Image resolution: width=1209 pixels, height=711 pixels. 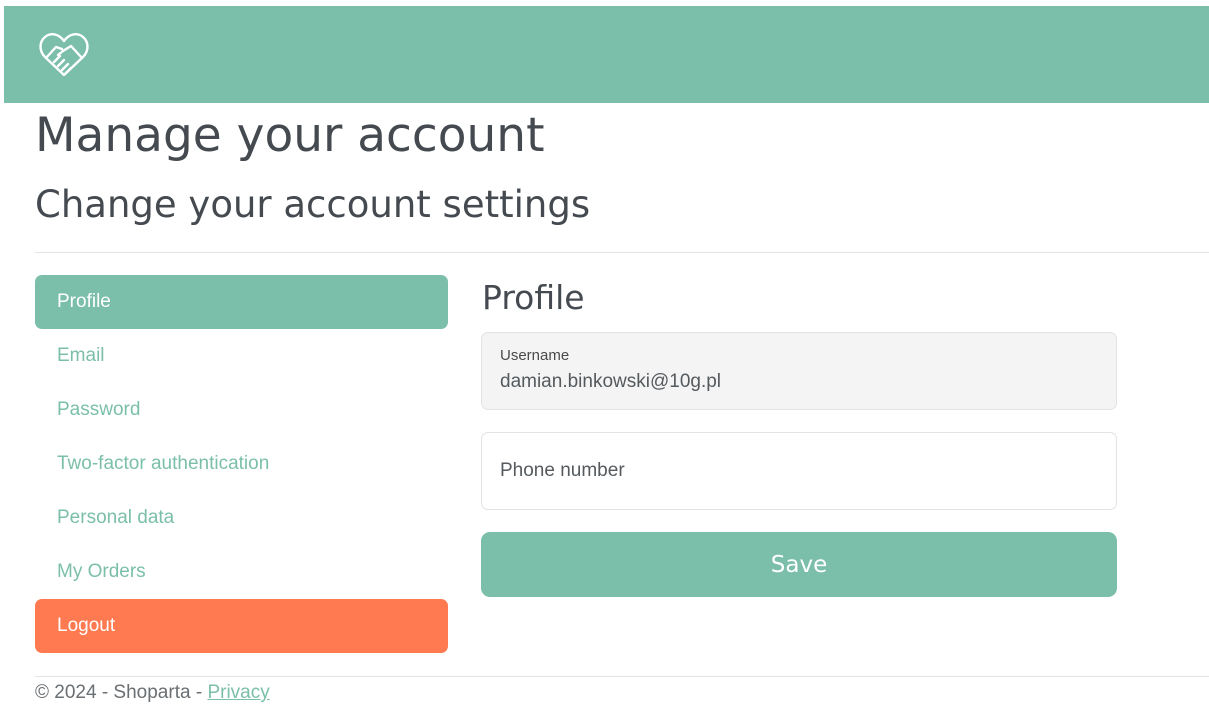 I want to click on page-subtitle: Change your account settings, so click(x=313, y=204).